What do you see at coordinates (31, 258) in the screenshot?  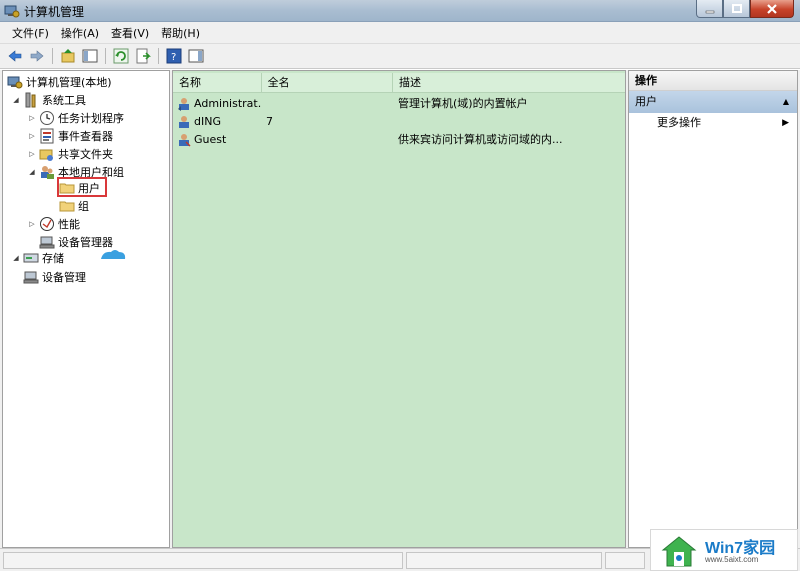 I see `storage-icon` at bounding box center [31, 258].